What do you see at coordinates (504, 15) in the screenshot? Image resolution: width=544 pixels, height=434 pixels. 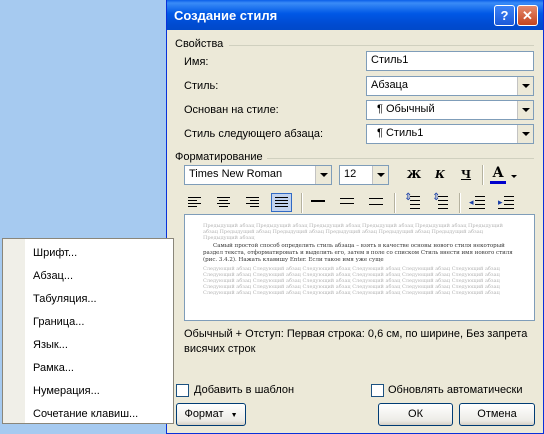 I see `help-icon: ?` at bounding box center [504, 15].